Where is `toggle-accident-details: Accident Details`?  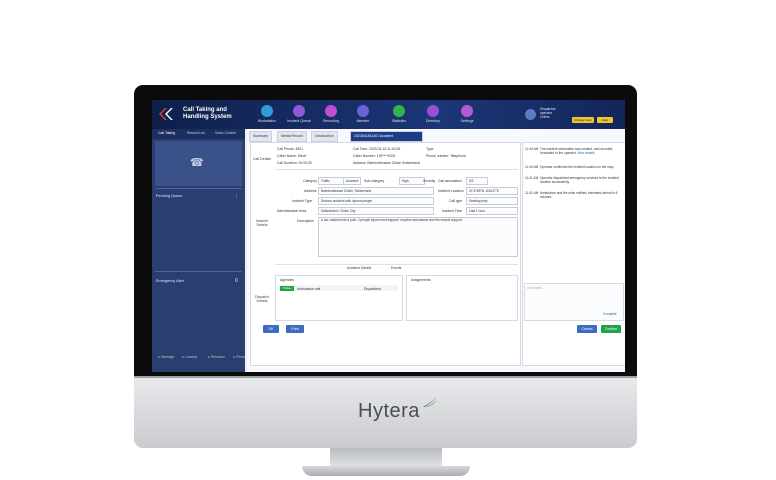 toggle-accident-details: Accident Details is located at coordinates (359, 268).